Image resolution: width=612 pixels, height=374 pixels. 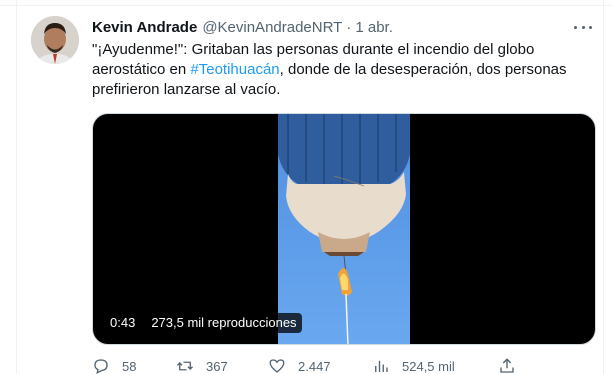 What do you see at coordinates (16, 187) in the screenshot?
I see `left-border` at bounding box center [16, 187].